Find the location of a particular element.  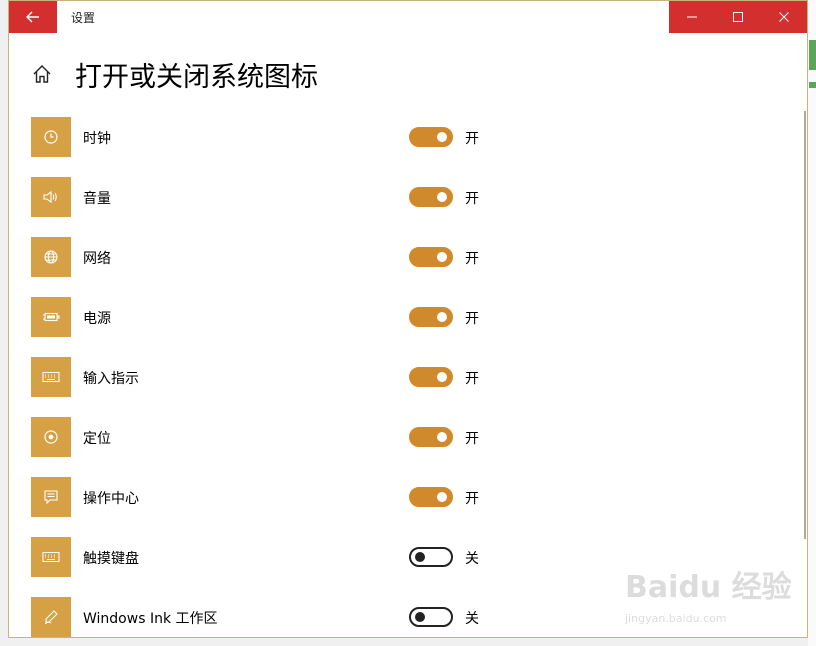

minimize-icon is located at coordinates (692, 17).